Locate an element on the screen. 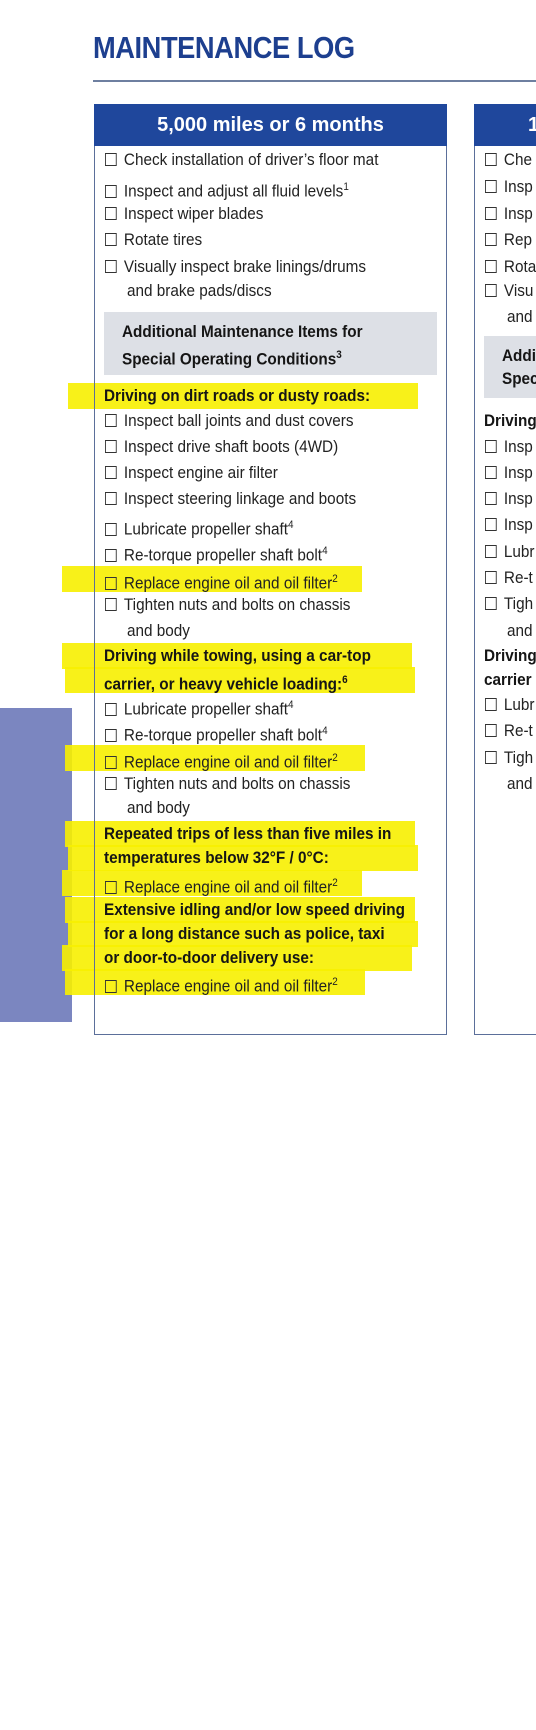 This screenshot has width=536, height=1730. page-title: MAINTENANCE LOG is located at coordinates (224, 47).